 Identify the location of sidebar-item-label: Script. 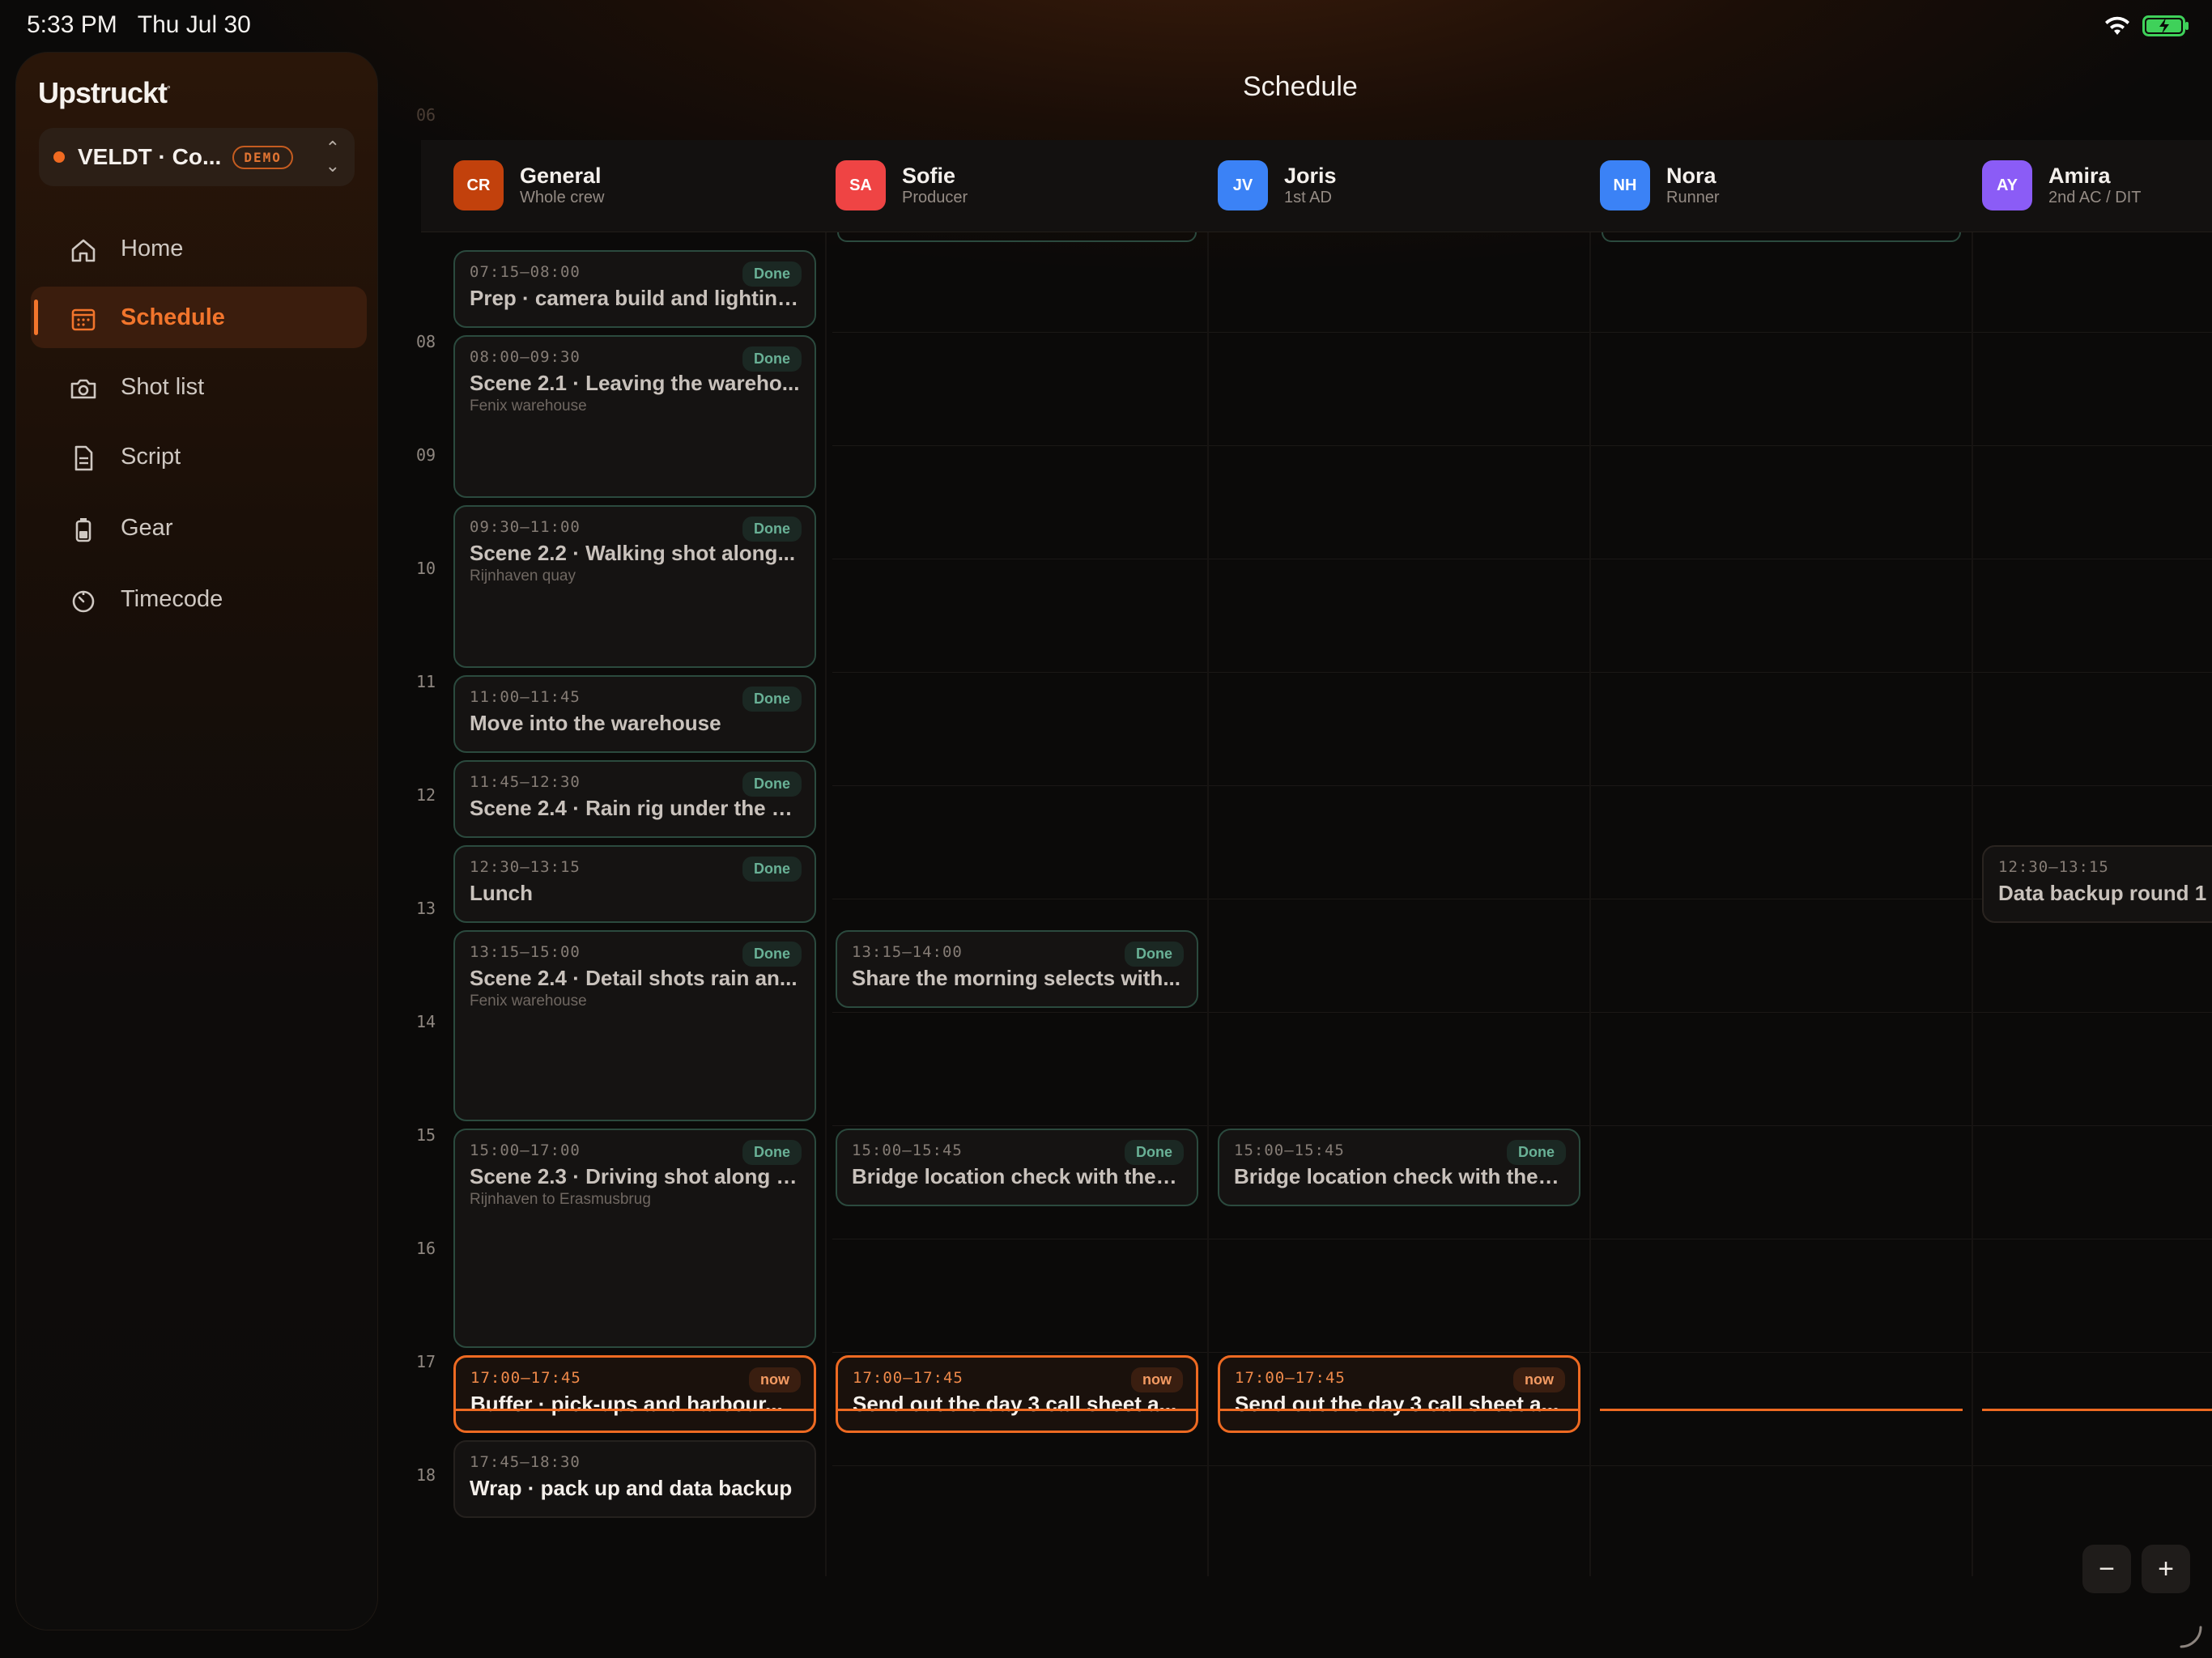
(151, 456).